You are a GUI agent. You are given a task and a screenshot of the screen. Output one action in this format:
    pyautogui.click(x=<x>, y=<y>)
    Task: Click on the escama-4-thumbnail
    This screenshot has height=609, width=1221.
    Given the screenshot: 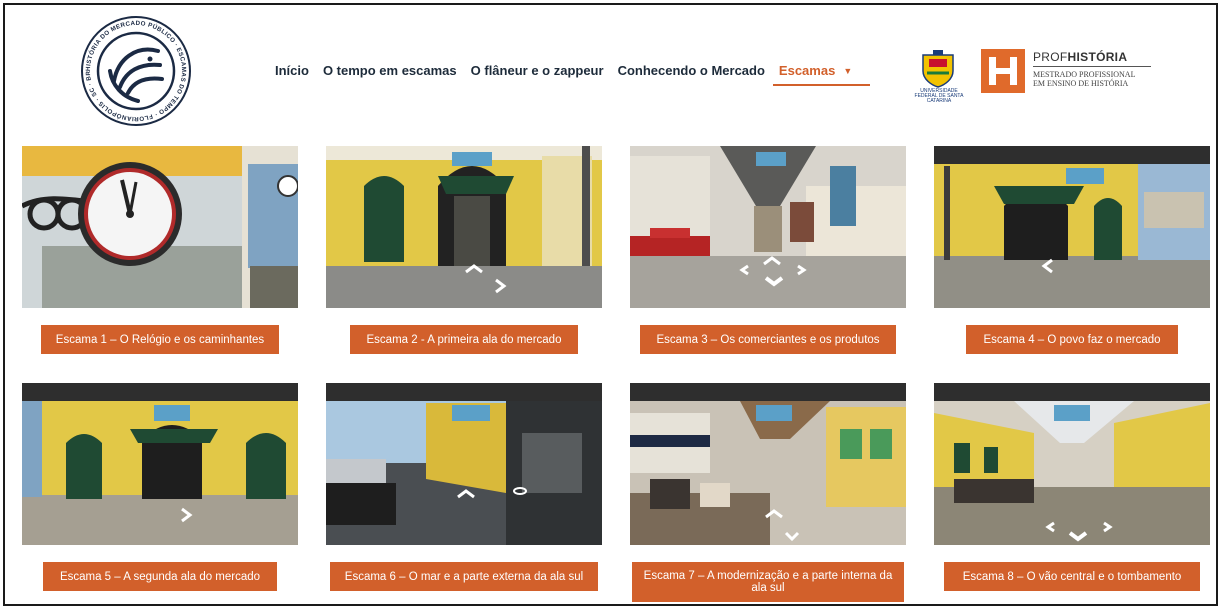 What is the action you would take?
    pyautogui.click(x=1072, y=227)
    